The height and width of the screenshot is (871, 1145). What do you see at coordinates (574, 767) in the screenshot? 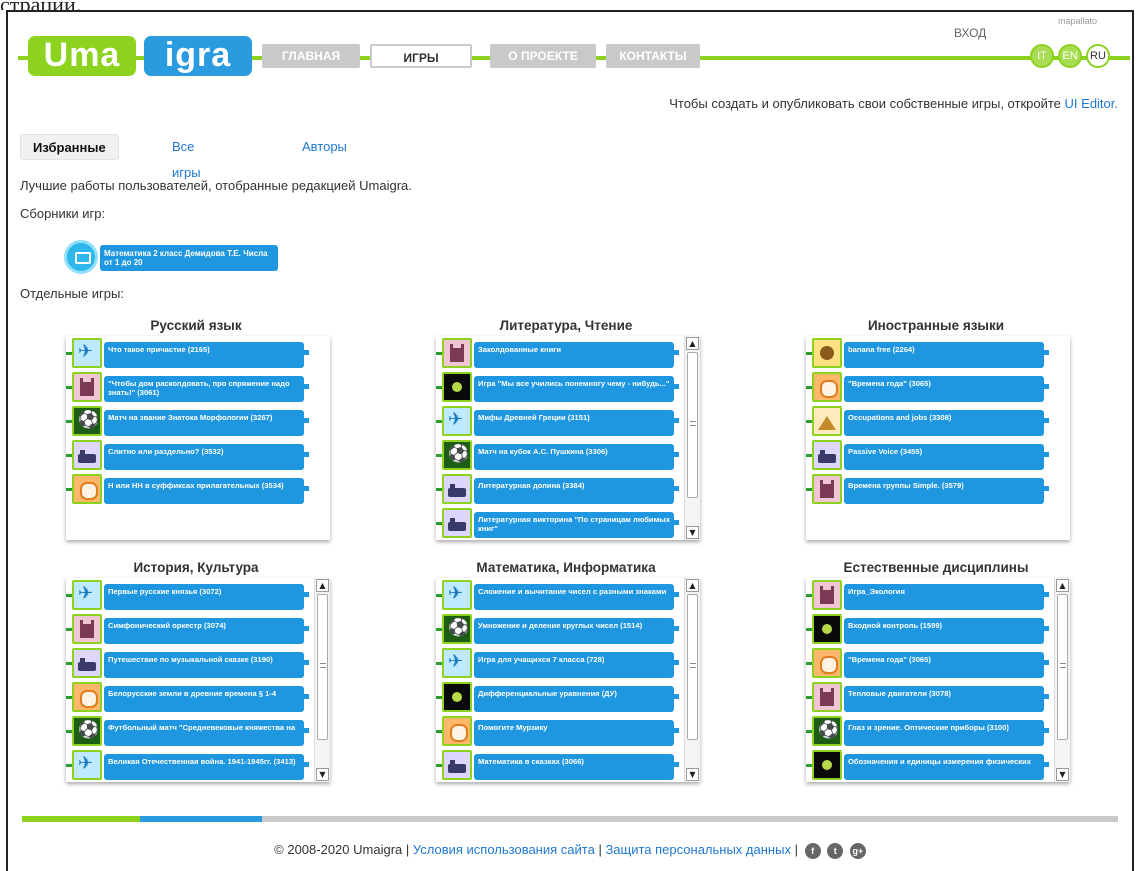
I see `game-title: Математика в сказках (3066)` at bounding box center [574, 767].